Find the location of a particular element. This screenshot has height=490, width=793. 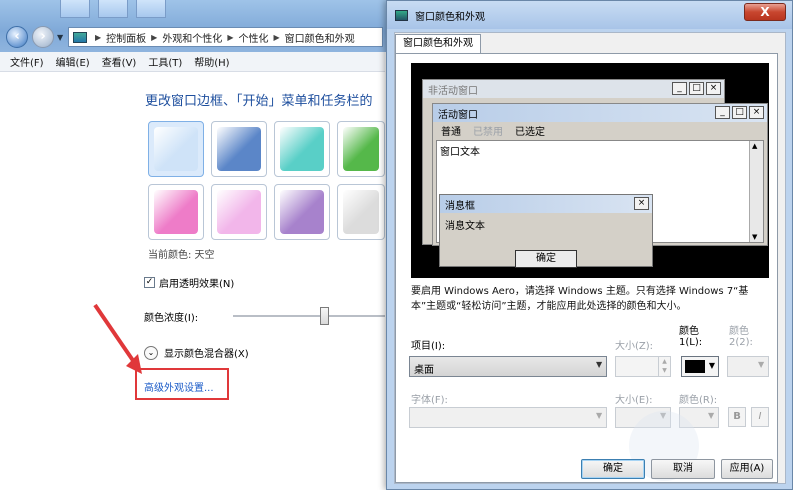

preview-message-title: 消息框 is located at coordinates (460, 206).